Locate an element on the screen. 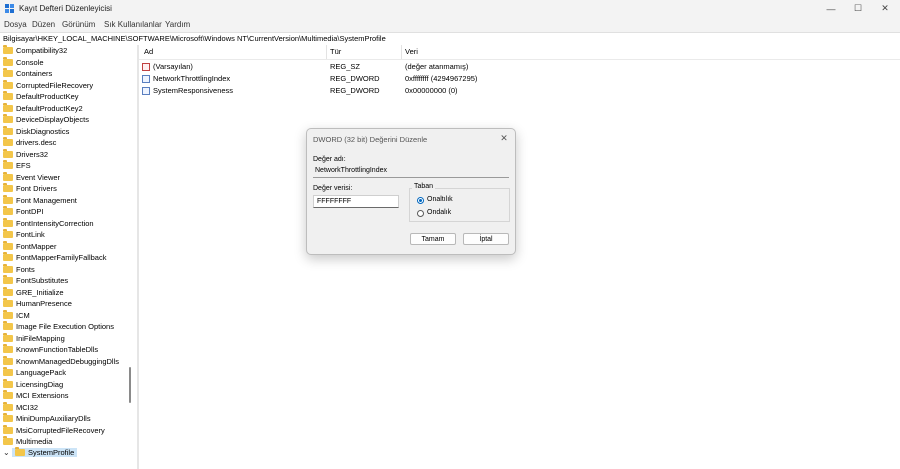 This screenshot has width=900, height=469. value-name-field: NetworkThrottlingIndex is located at coordinates (411, 172).